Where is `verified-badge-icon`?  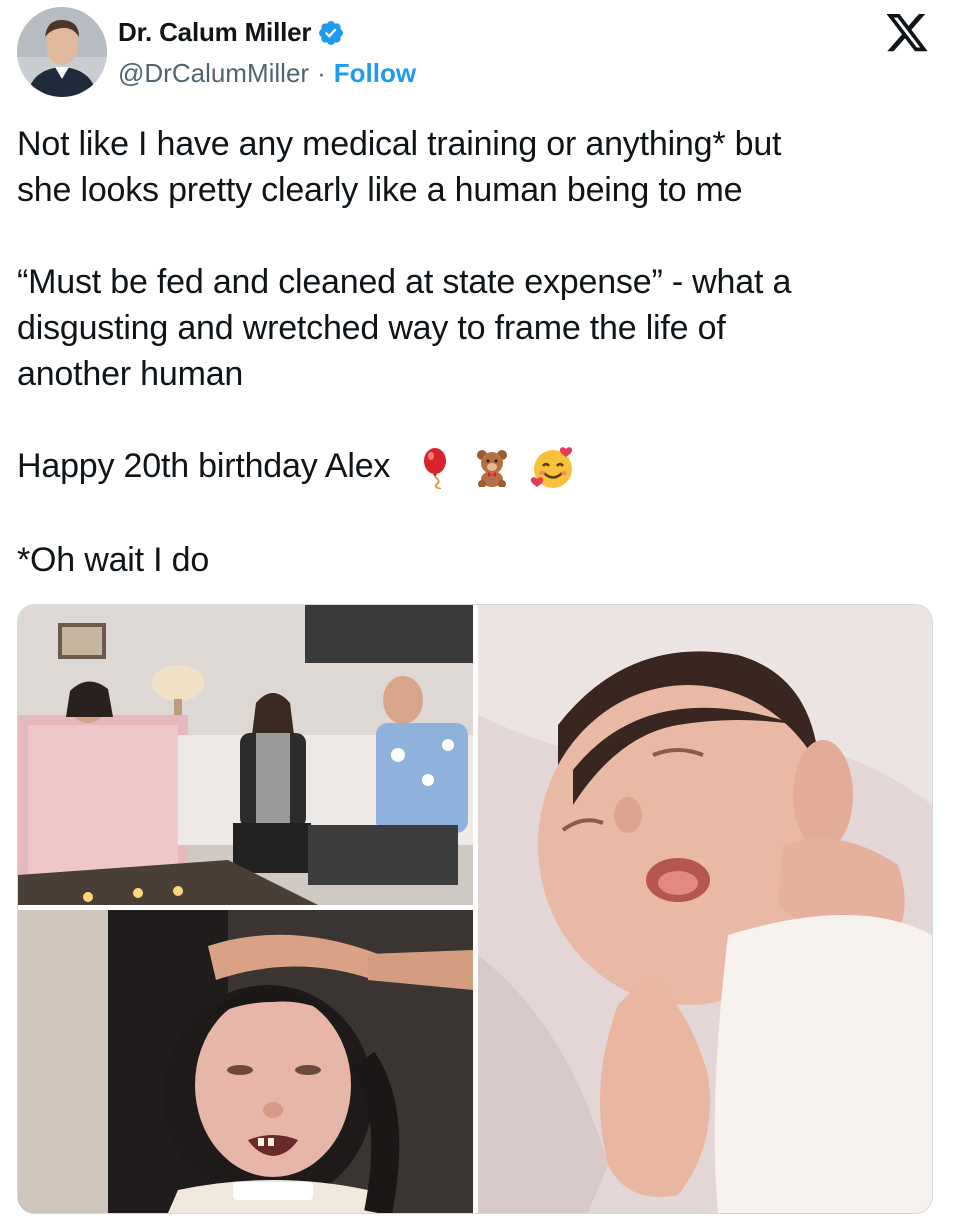 verified-badge-icon is located at coordinates (331, 32).